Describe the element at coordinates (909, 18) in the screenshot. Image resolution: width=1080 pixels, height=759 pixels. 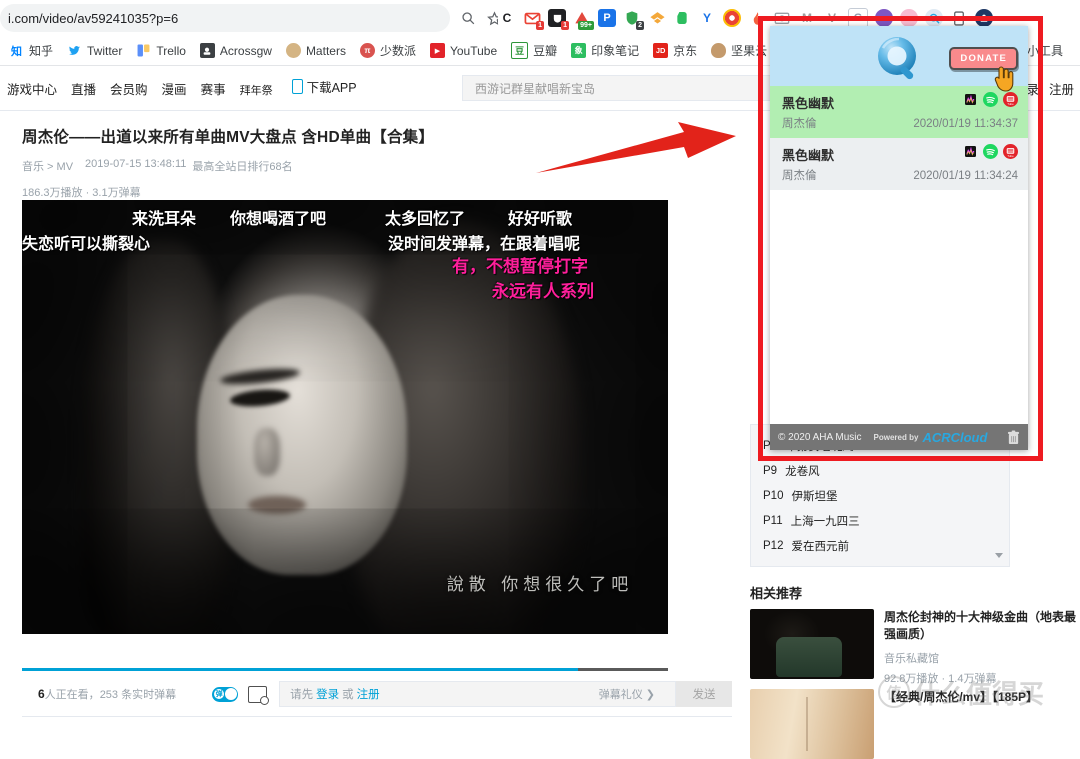
I see `cat-extension-icon` at that location.